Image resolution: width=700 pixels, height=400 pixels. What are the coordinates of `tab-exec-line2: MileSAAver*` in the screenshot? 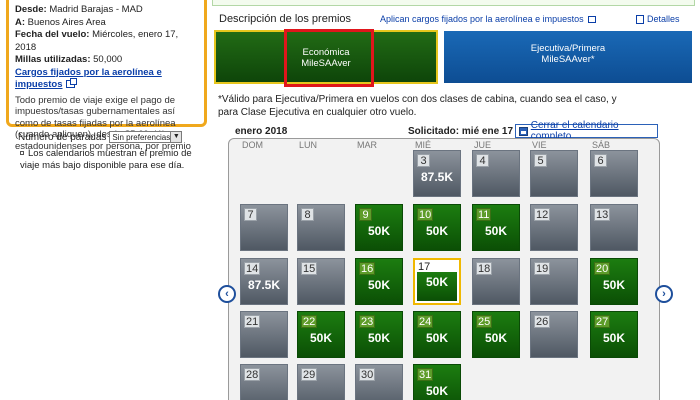 It's located at (568, 59).